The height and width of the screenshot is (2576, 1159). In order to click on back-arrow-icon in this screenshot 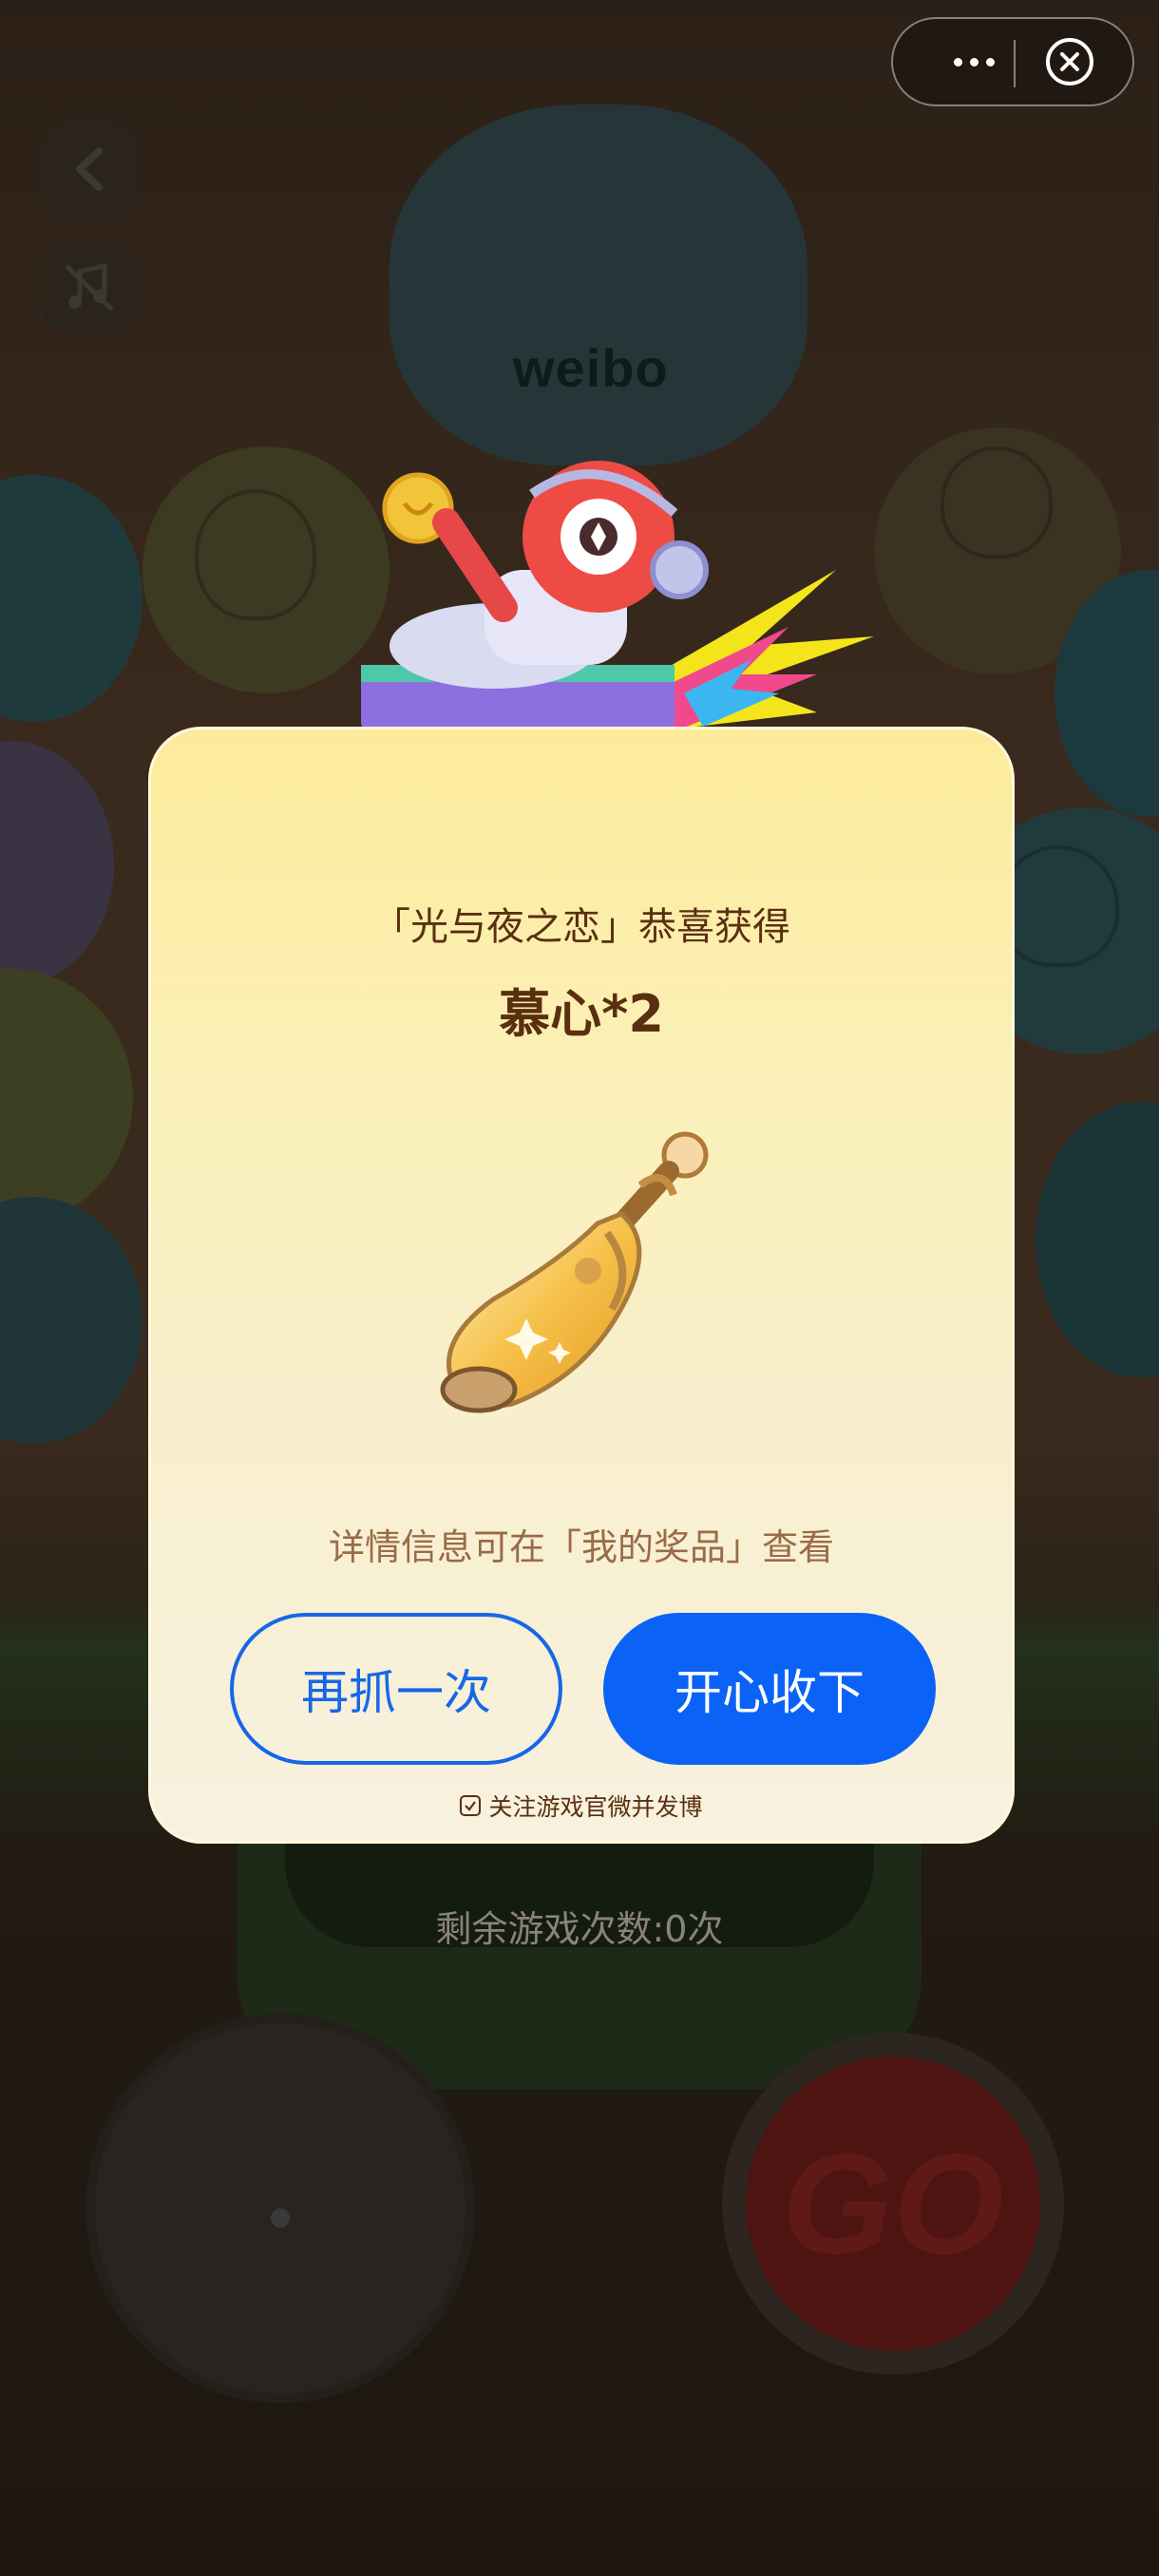, I will do `click(89, 169)`.